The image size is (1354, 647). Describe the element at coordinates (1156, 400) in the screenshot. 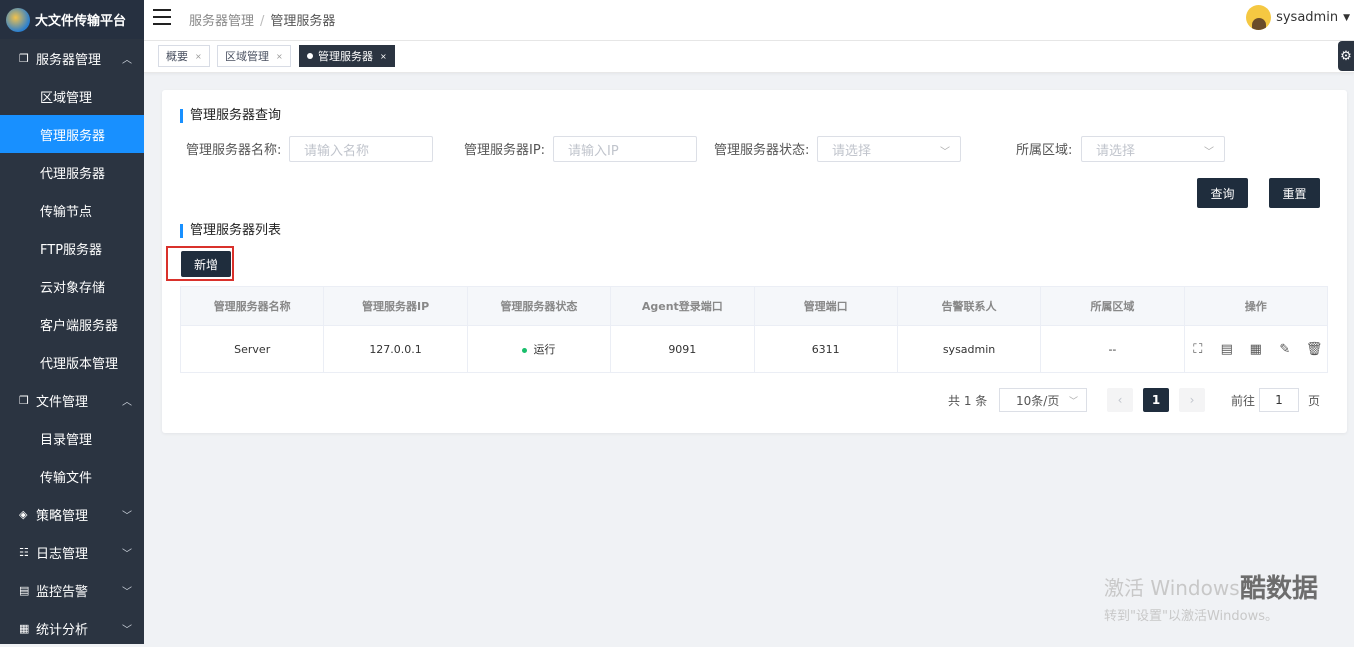

I see `page-number-button: 1` at that location.